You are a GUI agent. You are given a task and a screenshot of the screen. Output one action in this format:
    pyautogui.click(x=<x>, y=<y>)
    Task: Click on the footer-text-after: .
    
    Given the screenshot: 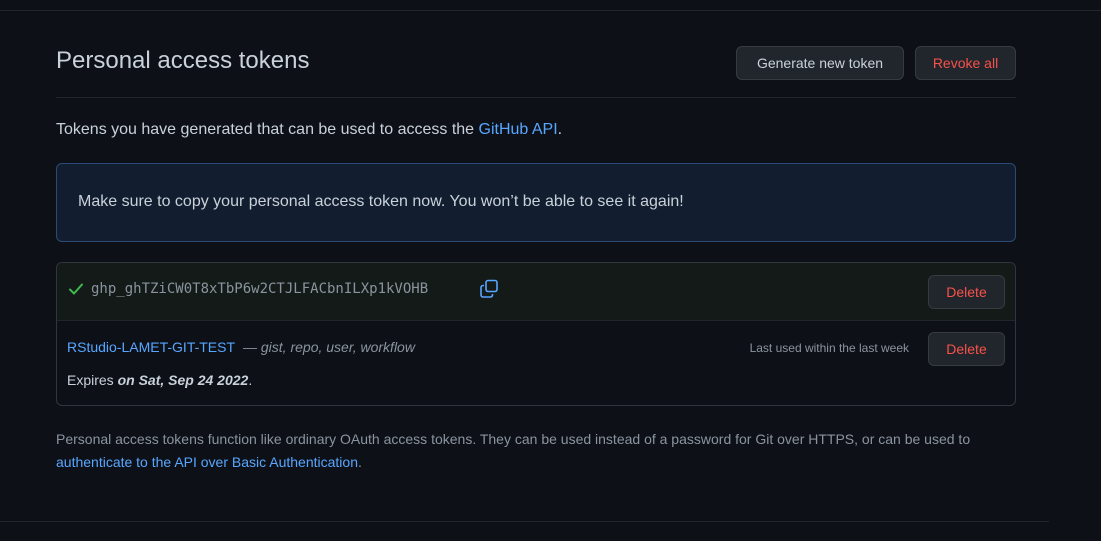 What is the action you would take?
    pyautogui.click(x=359, y=462)
    